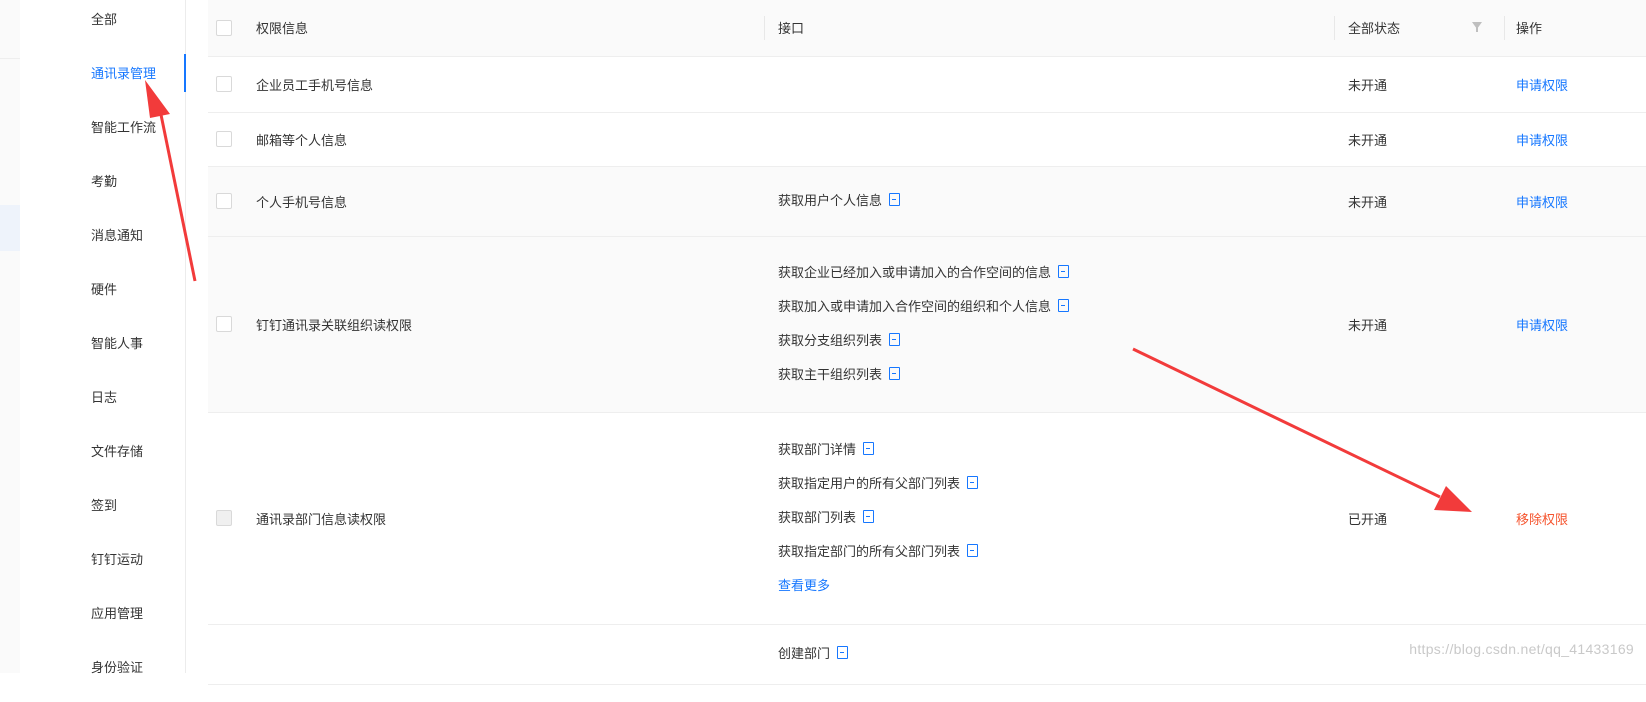 This screenshot has height=702, width=1646. I want to click on api-item: 获取部门详情, so click(1056, 450).